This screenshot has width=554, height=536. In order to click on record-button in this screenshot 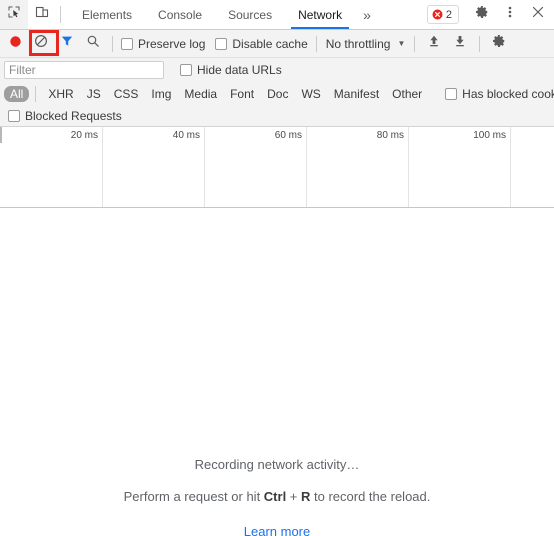, I will do `click(15, 44)`.